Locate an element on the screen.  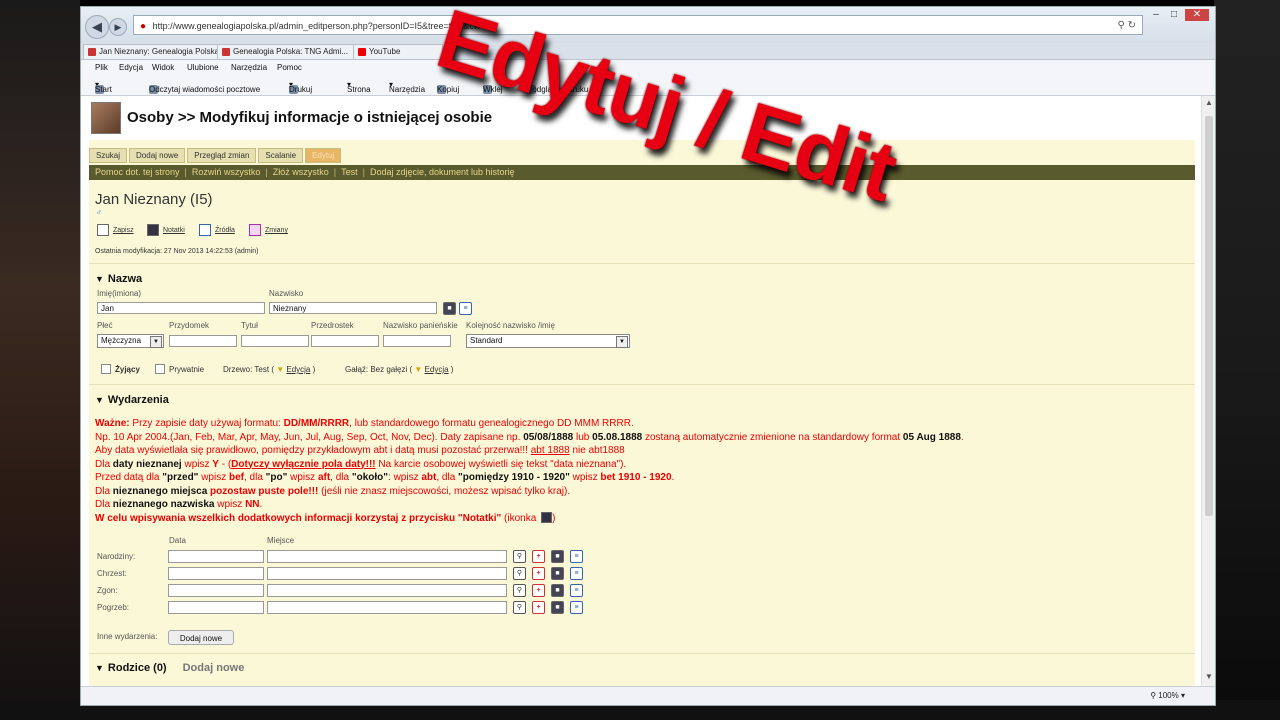
surname-input: Nieznany is located at coordinates (353, 308).